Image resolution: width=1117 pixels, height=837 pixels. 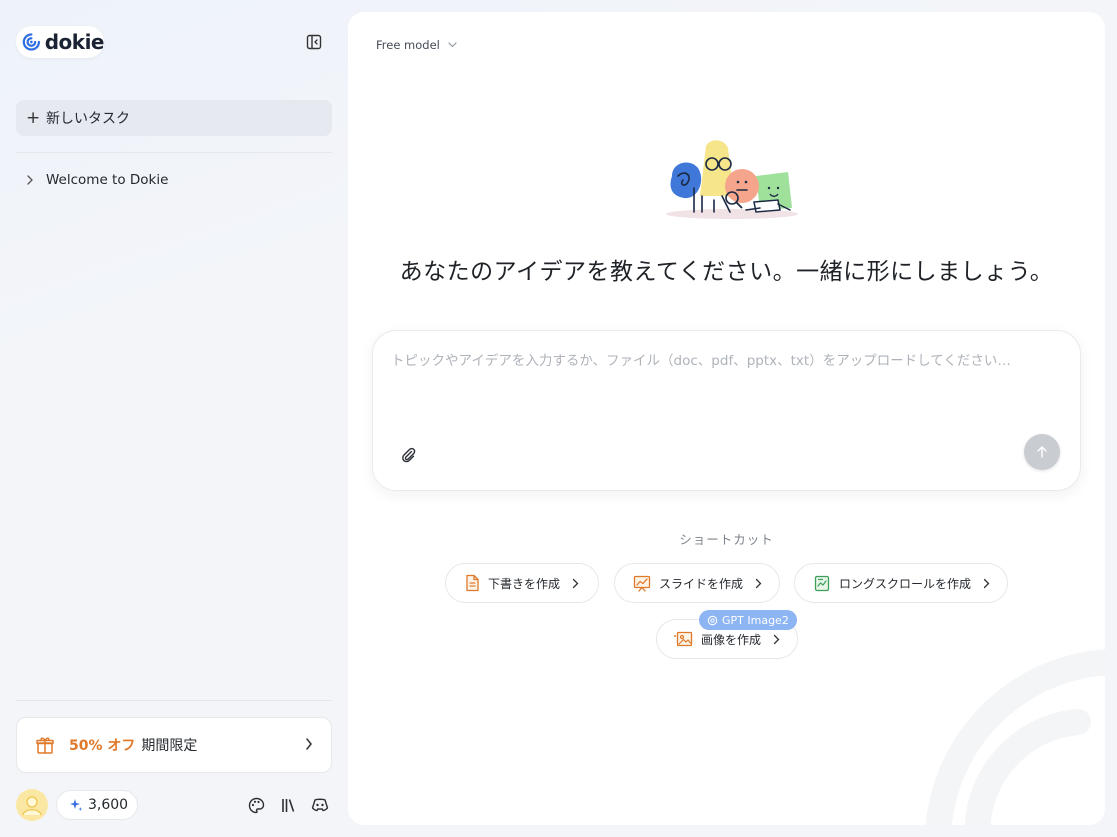 I want to click on shortcut-create-long-scroll: ロングスクロールを作成, so click(x=901, y=583).